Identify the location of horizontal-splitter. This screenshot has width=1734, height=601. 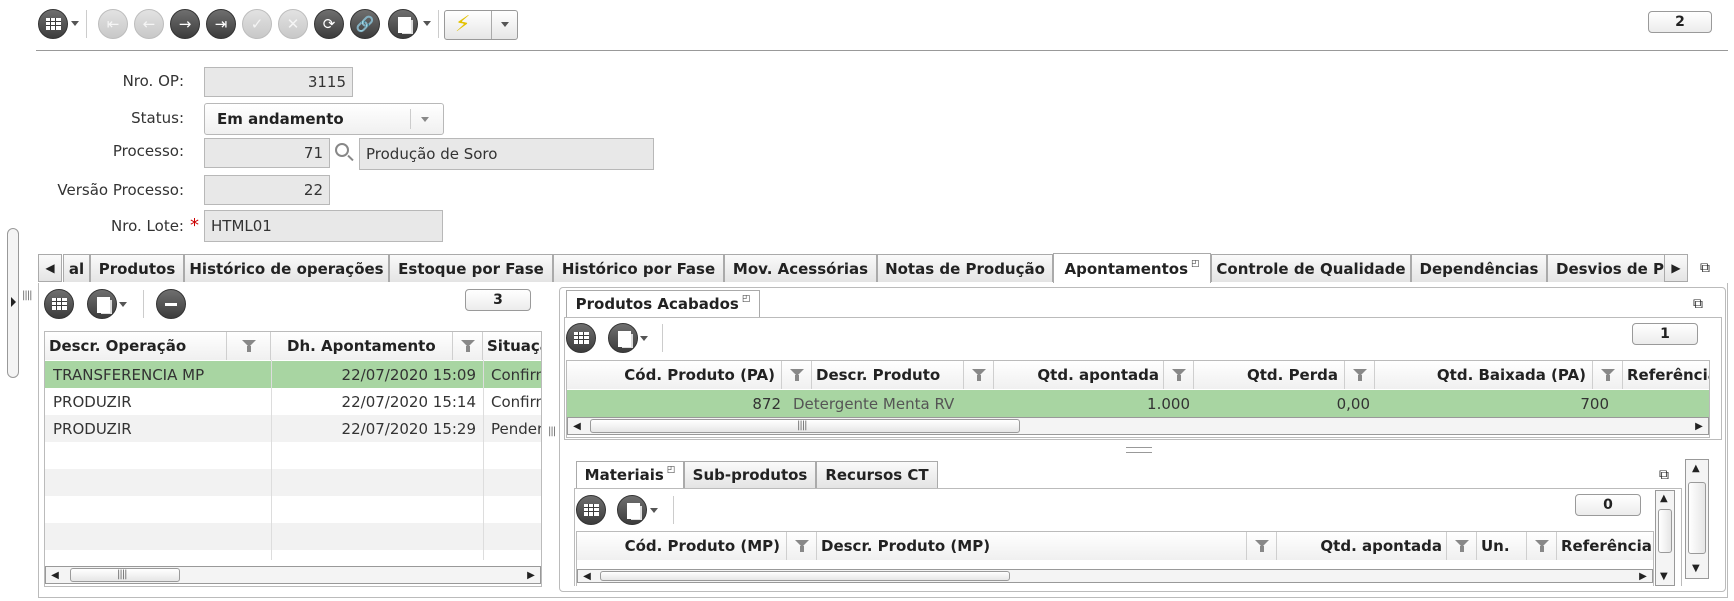
(1139, 450).